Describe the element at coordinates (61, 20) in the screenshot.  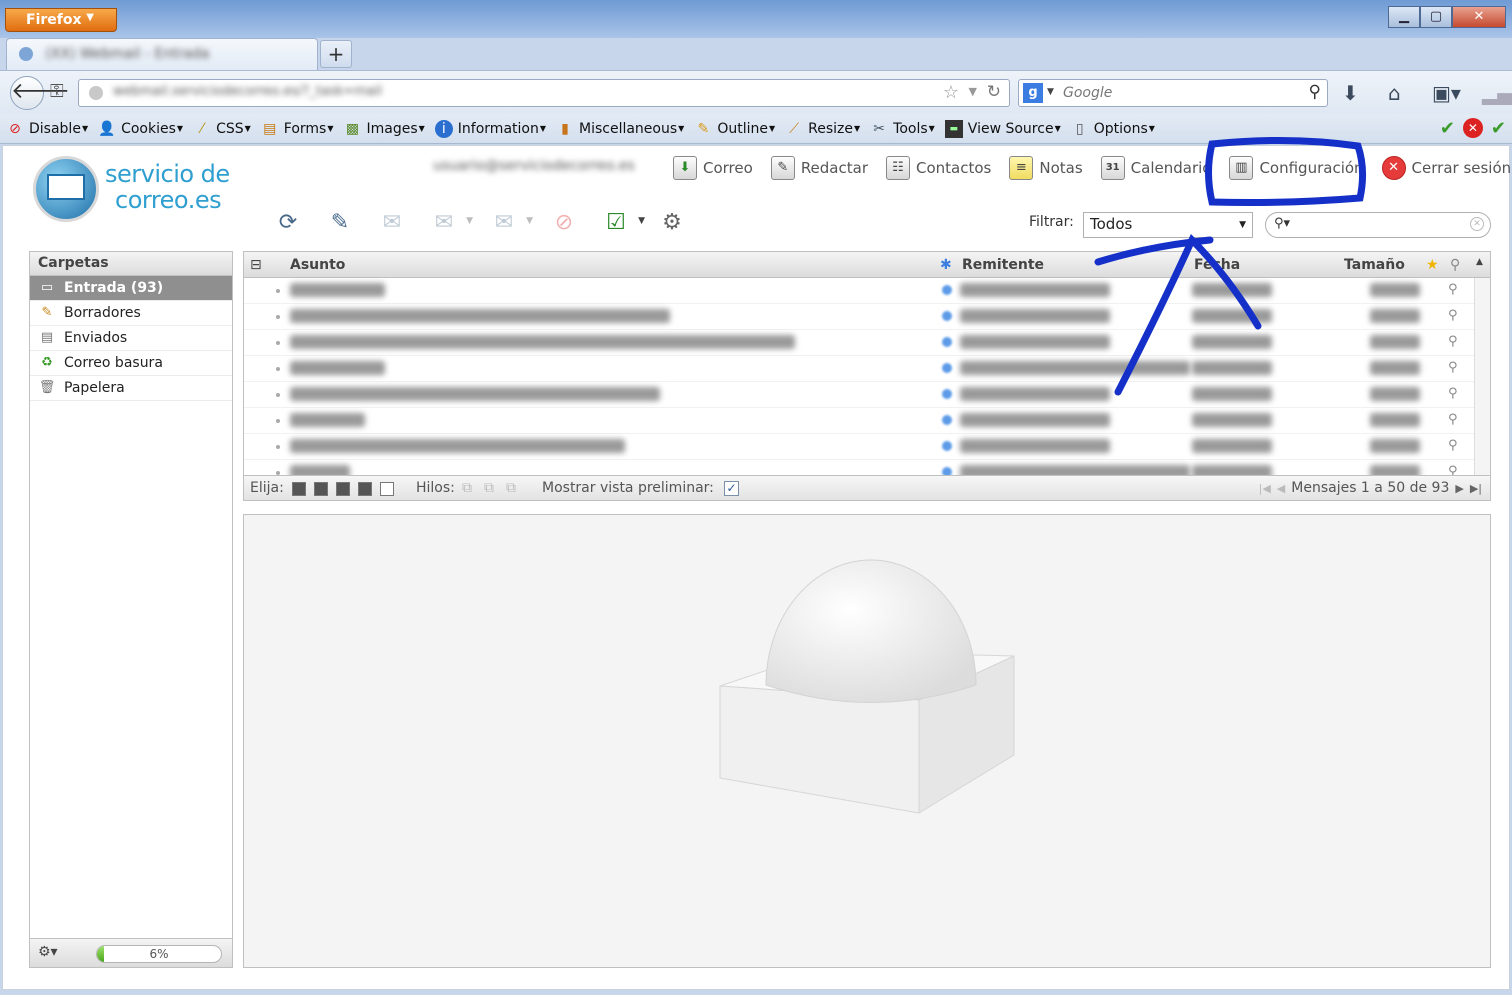
I see `firefox-menu-button: Firefox ▼` at that location.